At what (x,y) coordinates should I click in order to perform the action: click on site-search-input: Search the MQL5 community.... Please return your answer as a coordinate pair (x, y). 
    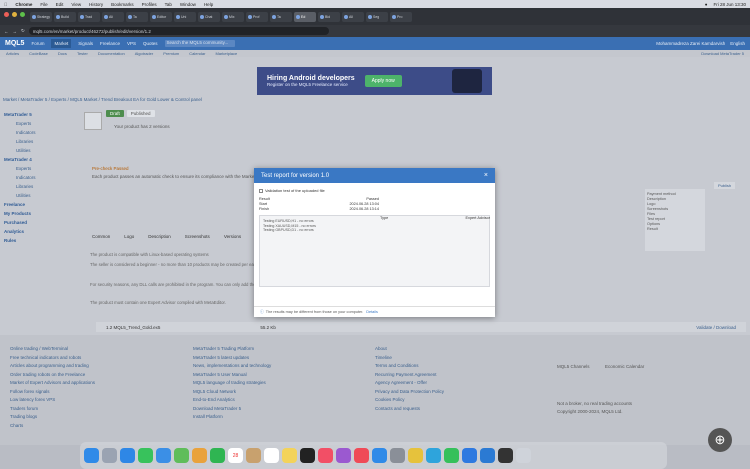
    Looking at the image, I should click on (199, 43).